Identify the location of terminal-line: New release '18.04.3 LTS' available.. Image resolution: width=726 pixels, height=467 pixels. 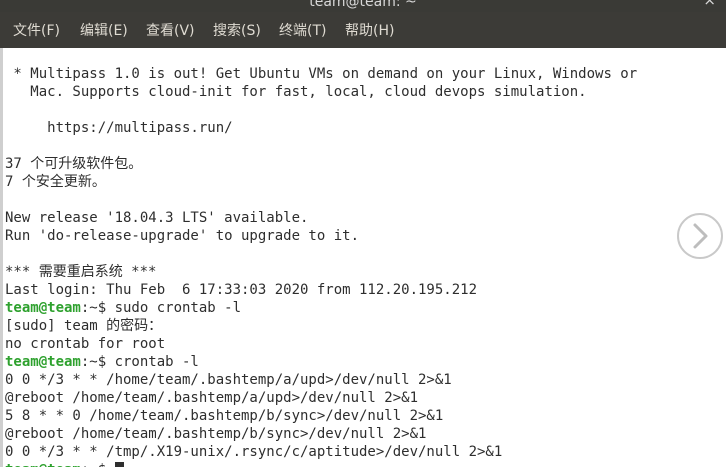
(157, 218).